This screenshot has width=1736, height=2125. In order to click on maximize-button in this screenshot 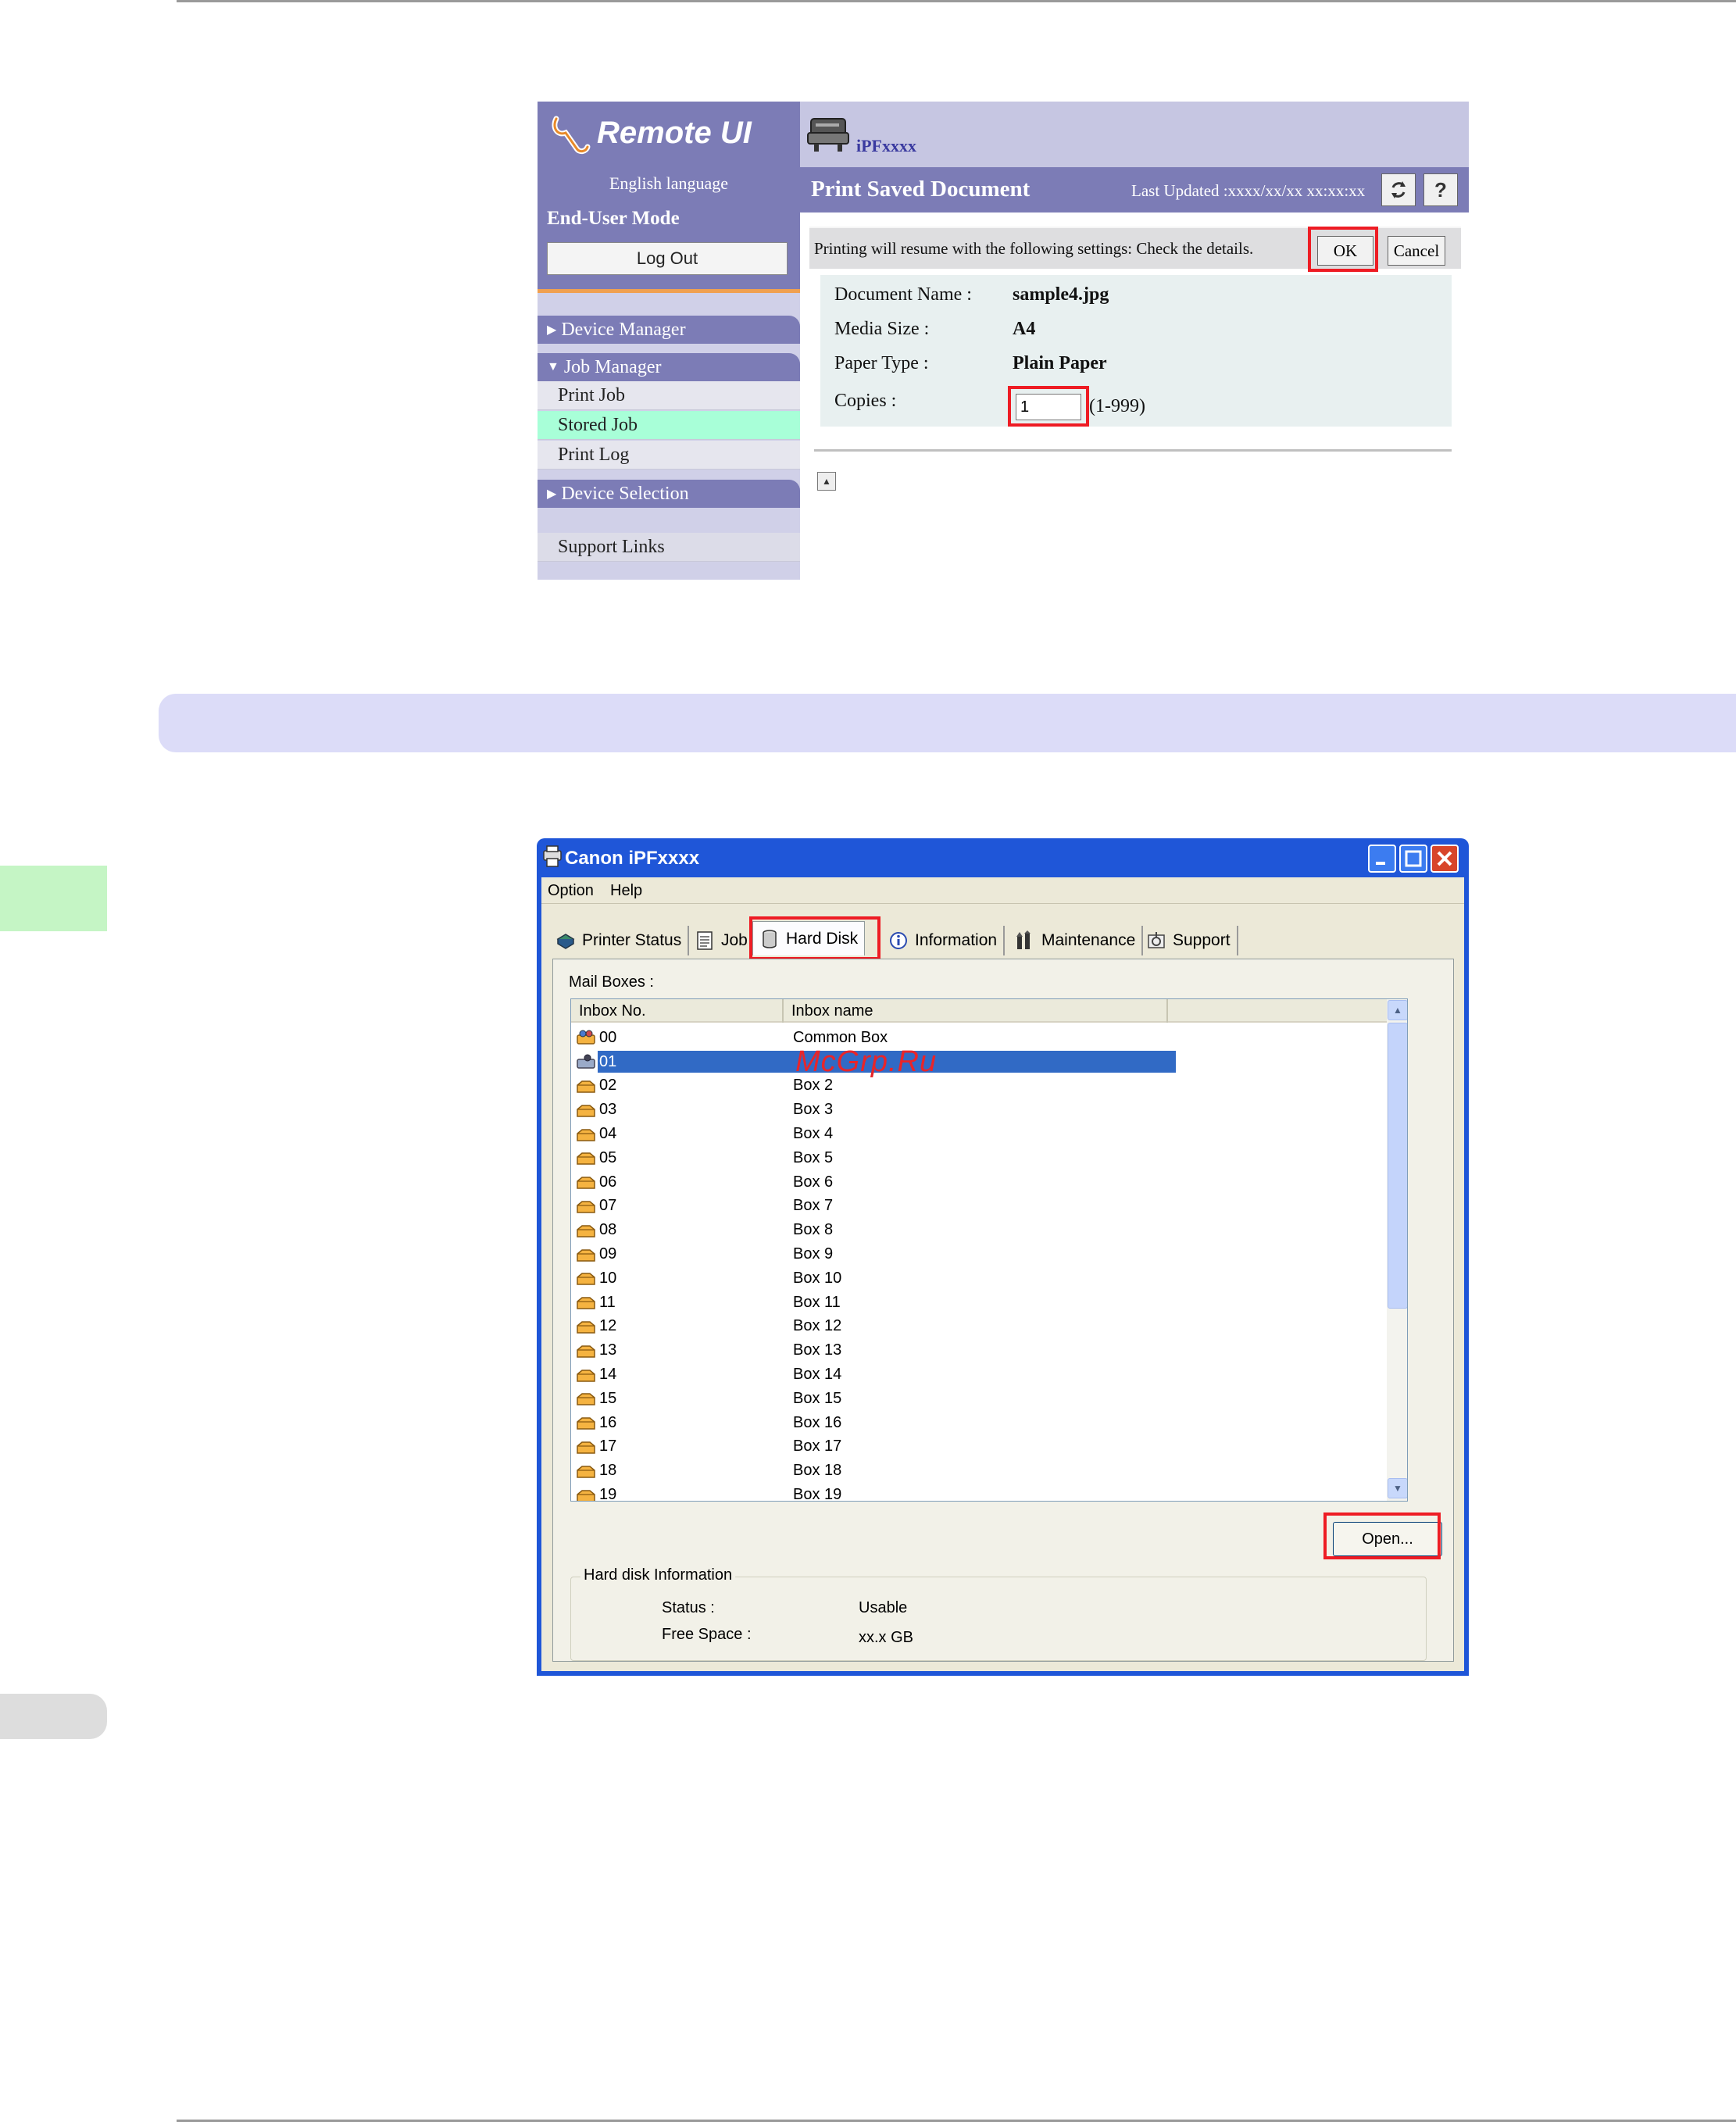, I will do `click(1413, 859)`.